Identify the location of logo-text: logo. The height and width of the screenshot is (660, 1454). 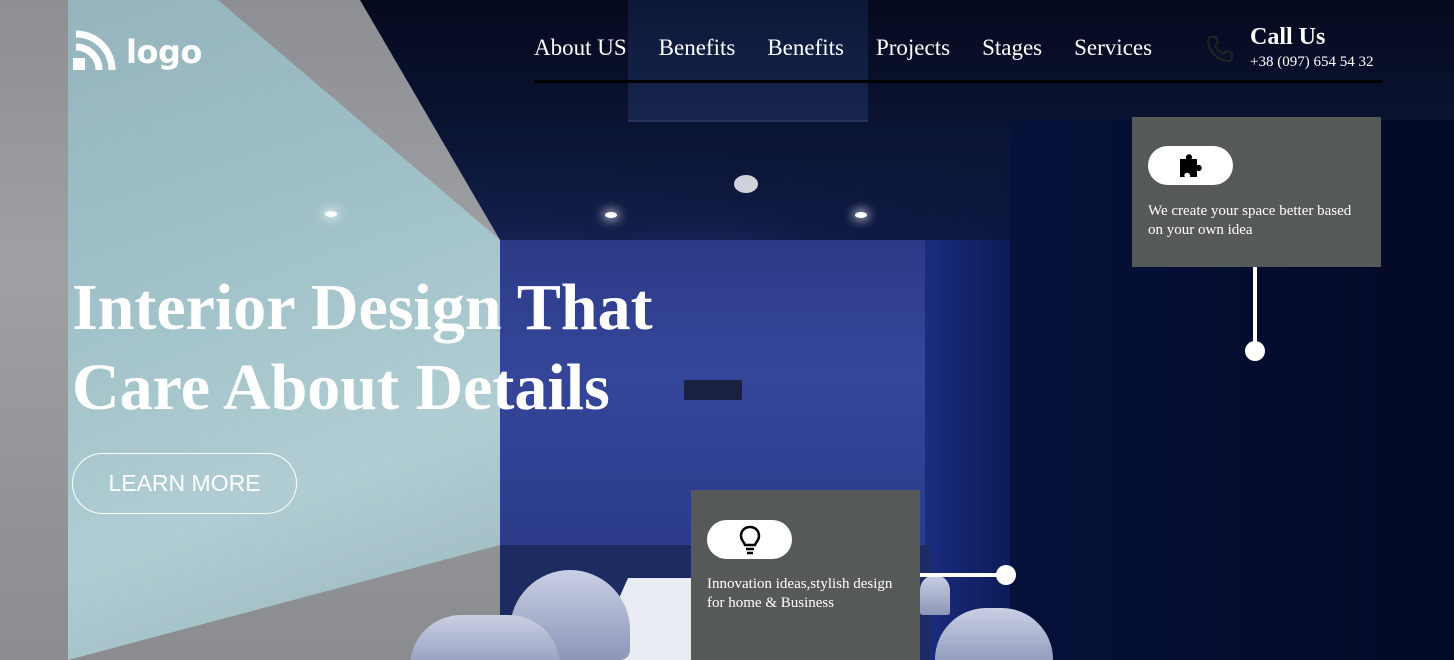
(164, 52).